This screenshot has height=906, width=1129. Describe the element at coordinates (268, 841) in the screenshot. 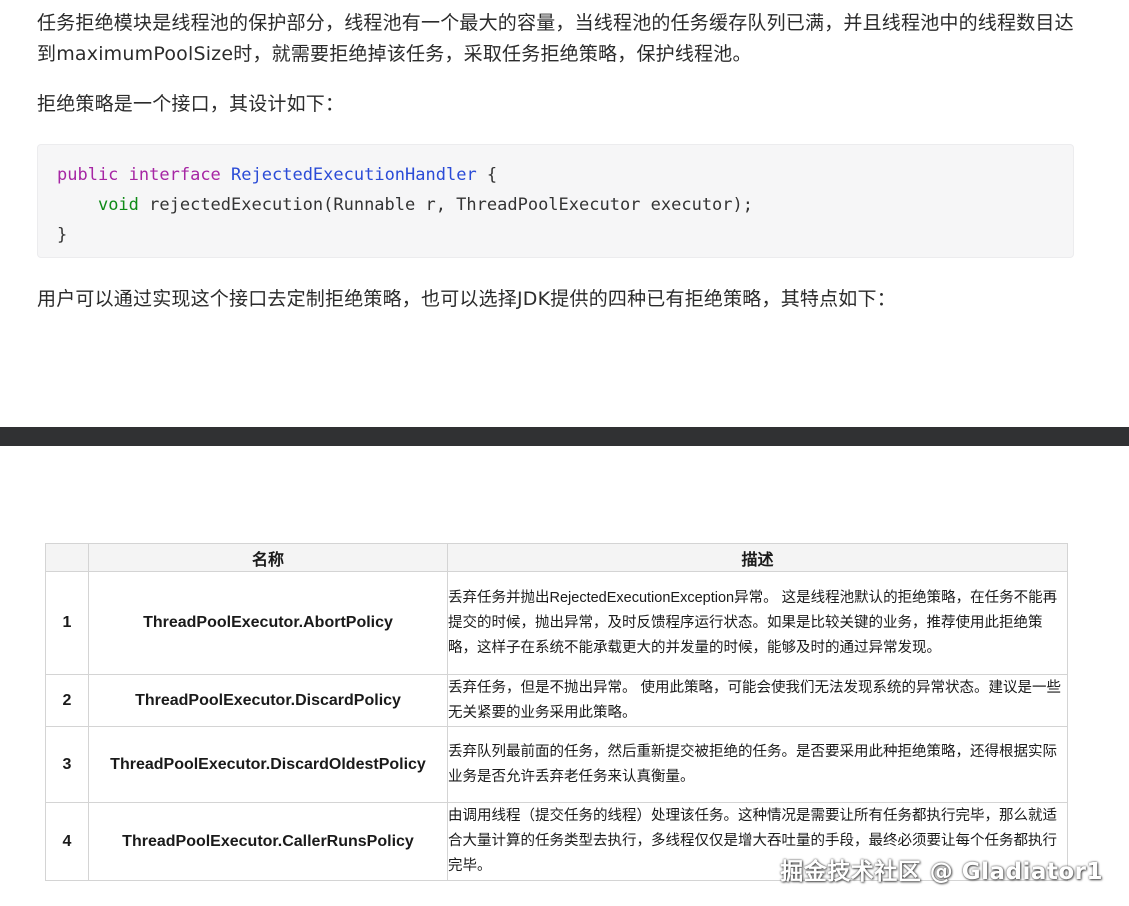

I see `policy-name: ThreadPoolExecutor.CallerRunsPolicy` at that location.